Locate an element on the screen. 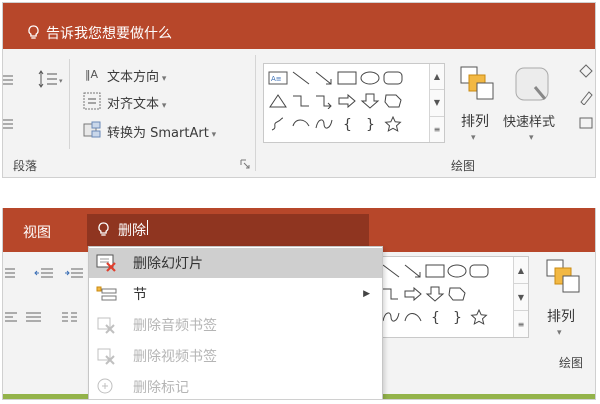 The width and height of the screenshot is (600, 404). align-text-button: 对齐文本 ▾ is located at coordinates (136, 102).